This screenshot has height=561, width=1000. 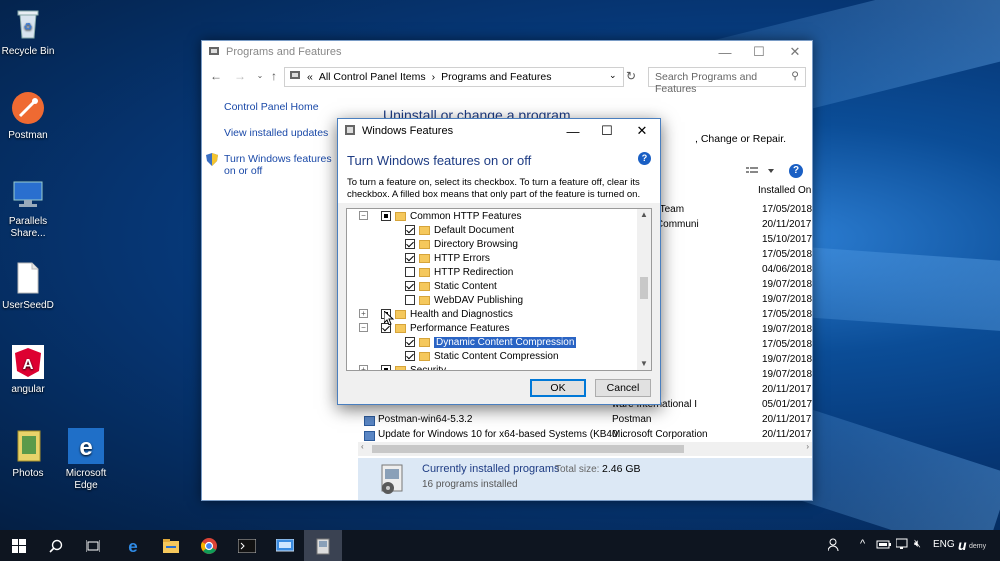 I want to click on refresh-icon: ↻, so click(x=631, y=76).